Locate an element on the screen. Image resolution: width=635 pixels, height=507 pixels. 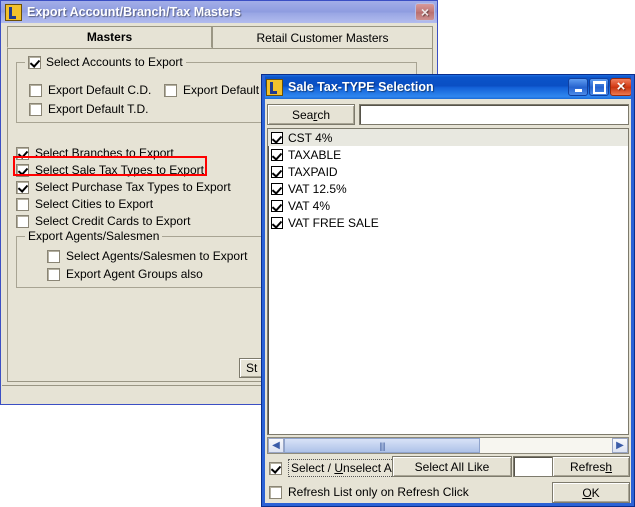
select-purchase-tax-types-row: Select Purchase Tax Types to Export is located at coordinates (123, 187).